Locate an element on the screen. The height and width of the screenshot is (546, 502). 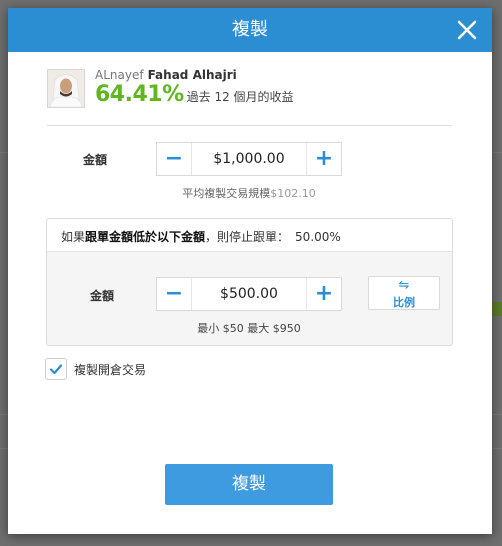
modal-title: 複製 is located at coordinates (250, 29).